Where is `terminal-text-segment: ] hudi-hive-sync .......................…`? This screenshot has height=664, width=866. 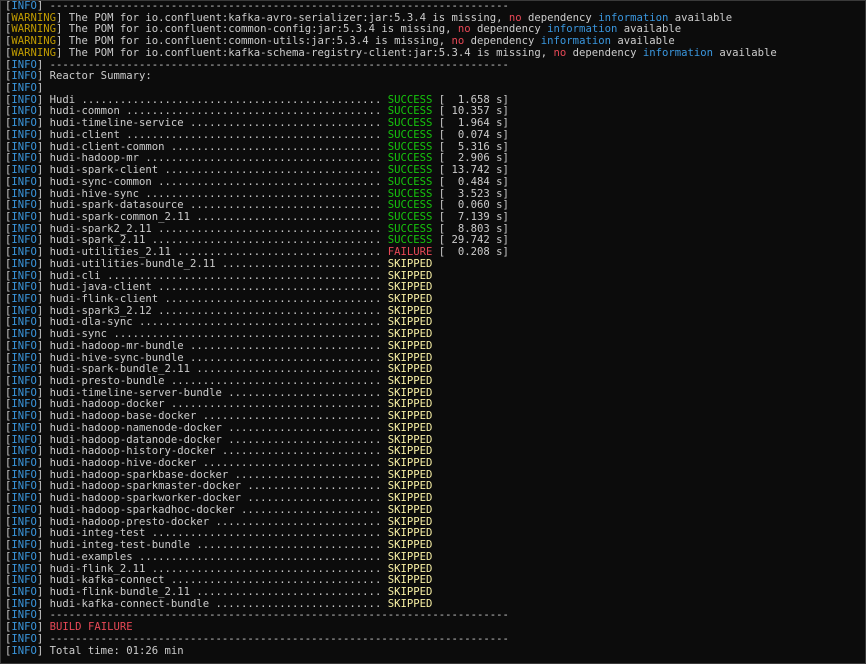
terminal-text-segment: ] hudi-hive-sync .......................… is located at coordinates (212, 193).